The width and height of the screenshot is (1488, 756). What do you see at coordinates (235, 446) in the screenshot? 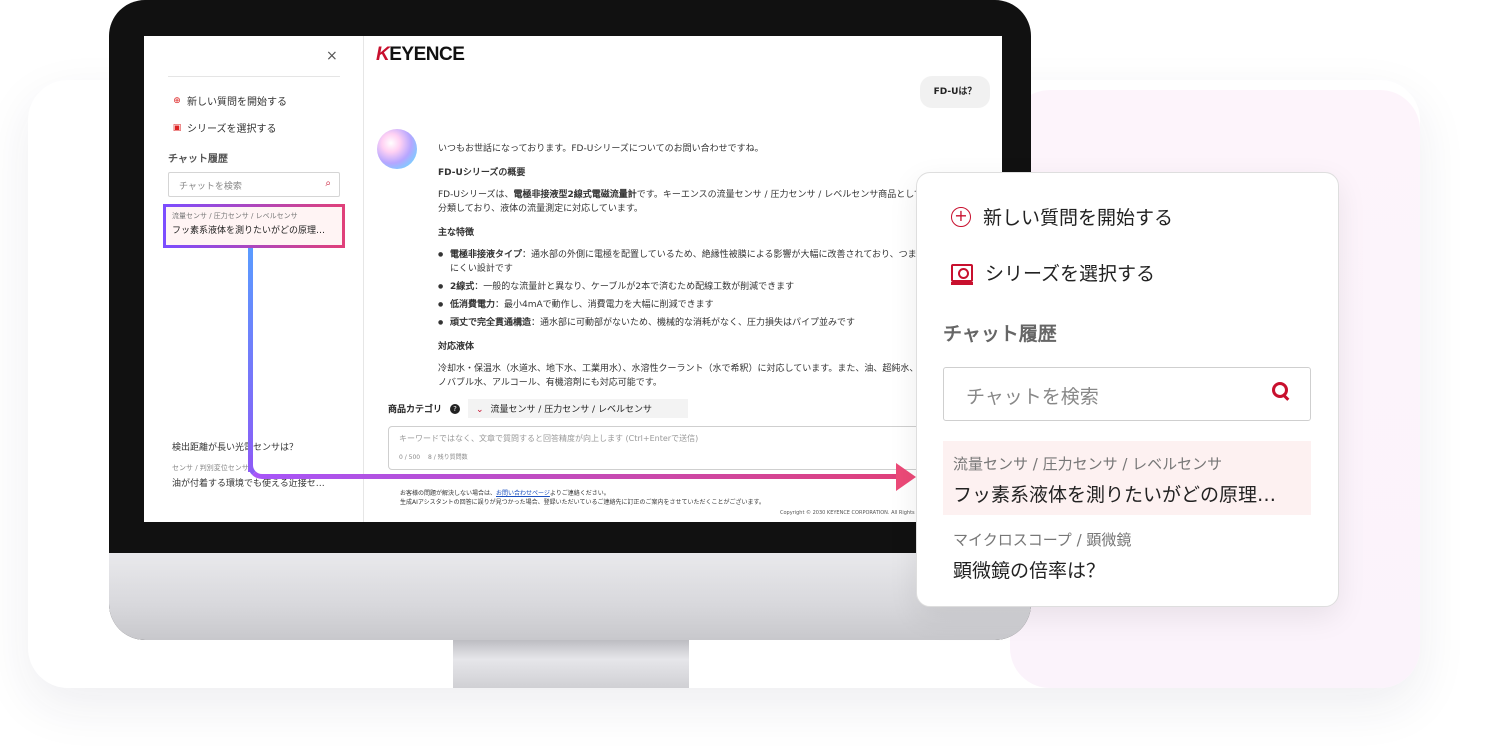
I see `history-item: 検出距離が長い光電センサは？` at bounding box center [235, 446].